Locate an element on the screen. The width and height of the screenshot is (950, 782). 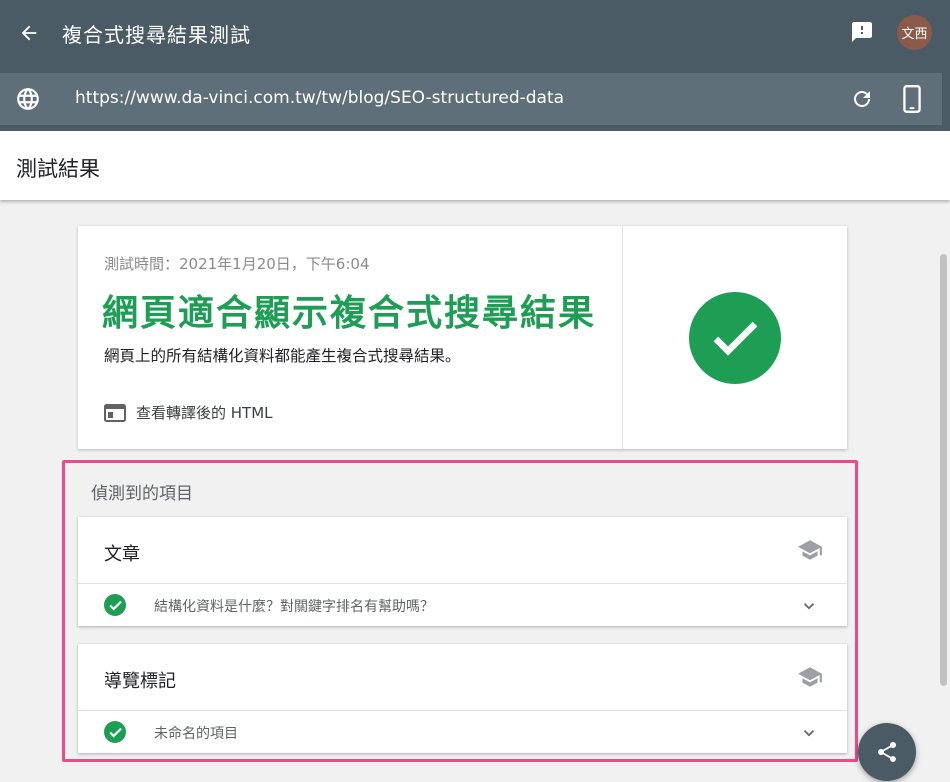
feedback-button is located at coordinates (862, 32).